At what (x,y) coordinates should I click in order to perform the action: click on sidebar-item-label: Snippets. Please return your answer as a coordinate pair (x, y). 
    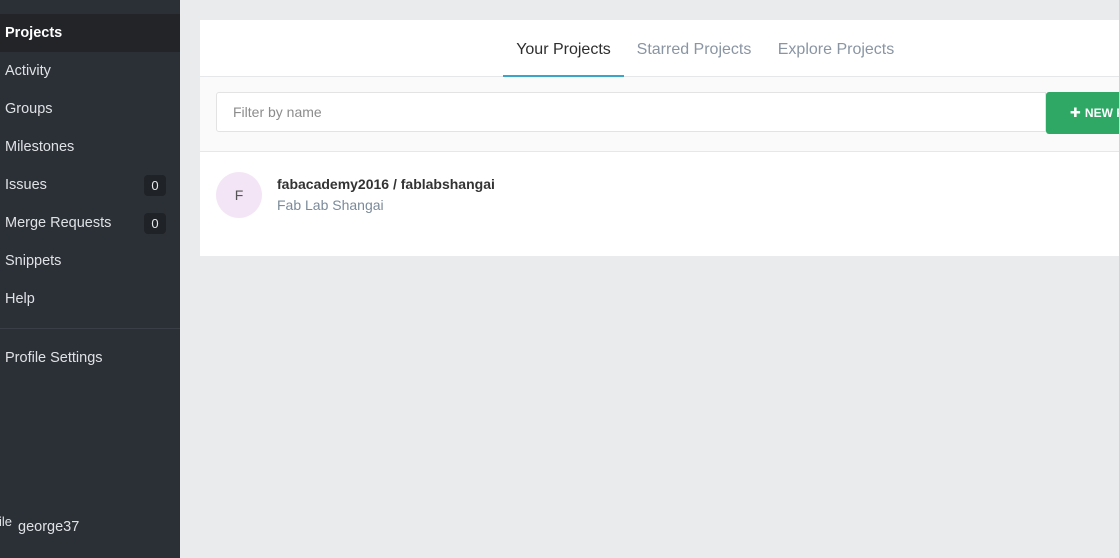
    Looking at the image, I should click on (33, 261).